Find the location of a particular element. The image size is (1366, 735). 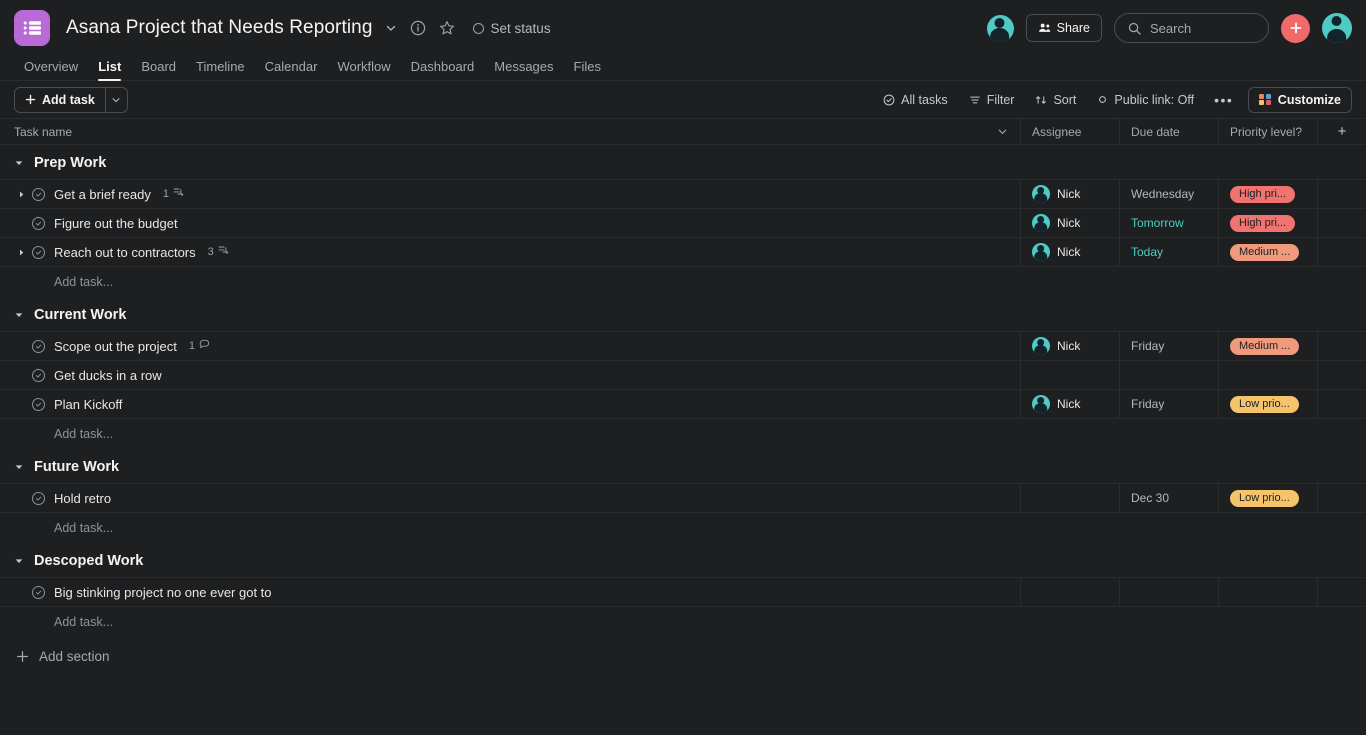

due-date-cell: Today is located at coordinates (1168, 252).